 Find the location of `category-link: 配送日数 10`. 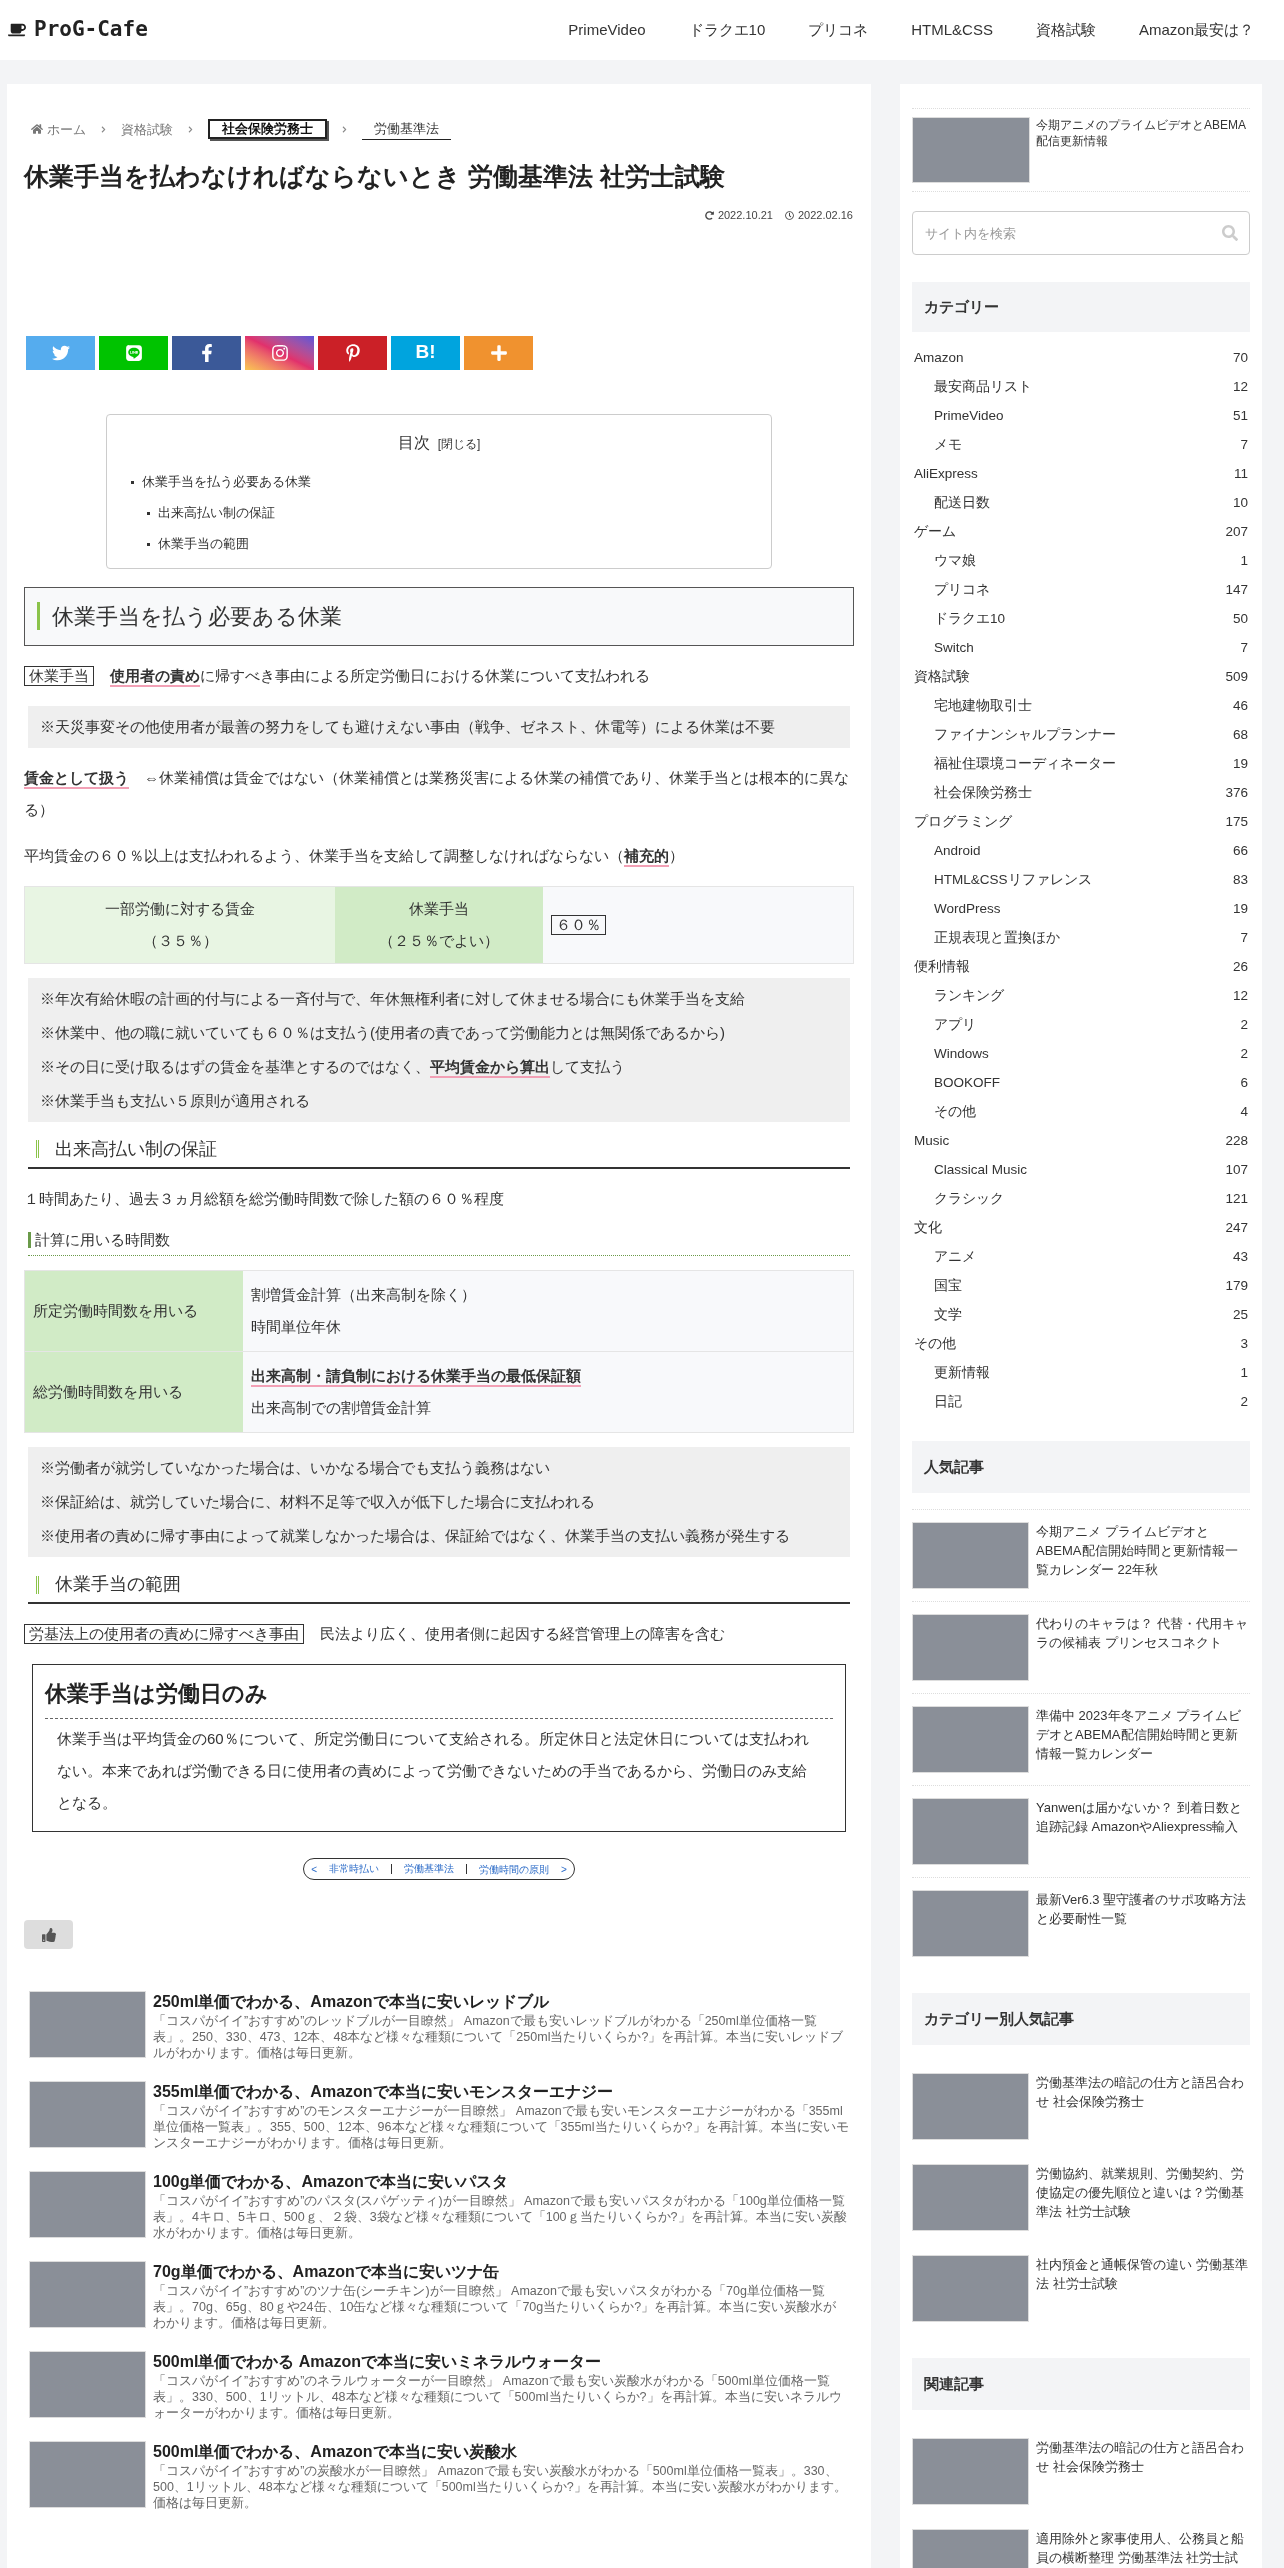

category-link: 配送日数 10 is located at coordinates (1081, 503).